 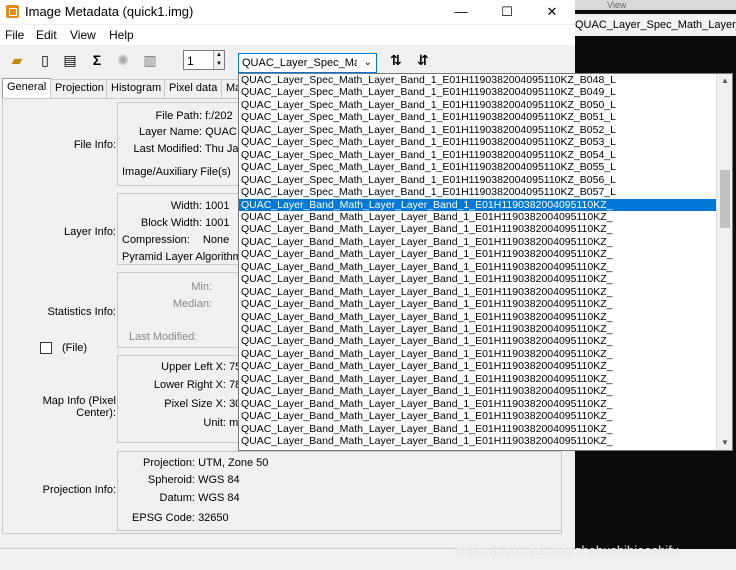 What do you see at coordinates (567, 550) in the screenshot?
I see `watermark: https://blog.csdn.net/zhebushibiaoshifu` at bounding box center [567, 550].